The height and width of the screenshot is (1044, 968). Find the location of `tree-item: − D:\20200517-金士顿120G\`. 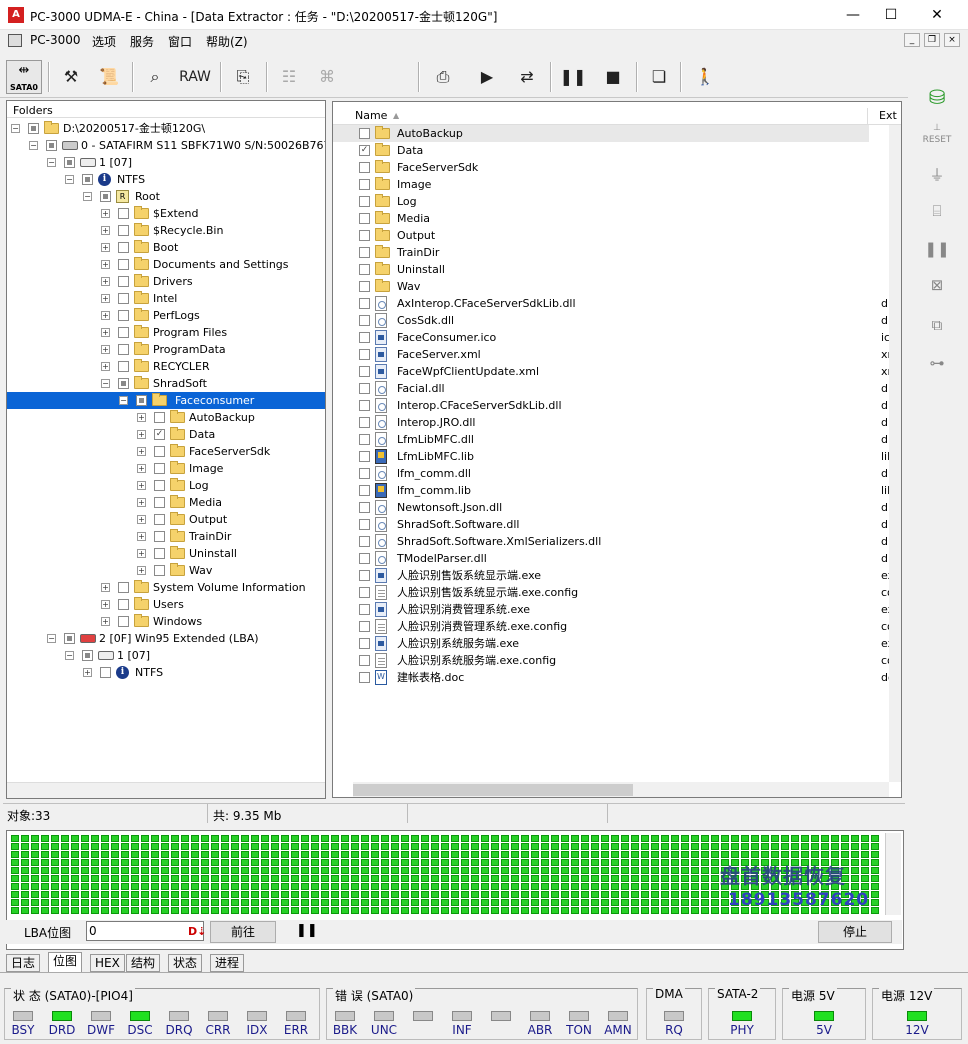

tree-item: − D:\20200517-金士顿120G\ is located at coordinates (166, 128).